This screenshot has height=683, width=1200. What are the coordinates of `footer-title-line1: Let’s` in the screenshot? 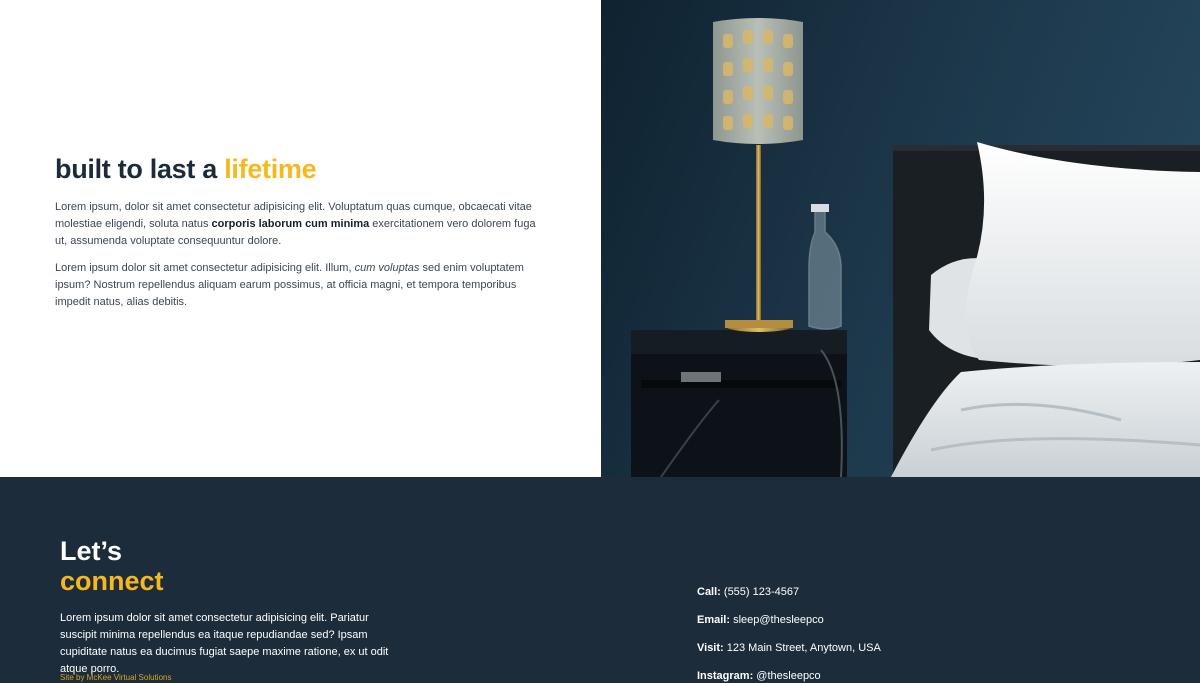 It's located at (91, 551).